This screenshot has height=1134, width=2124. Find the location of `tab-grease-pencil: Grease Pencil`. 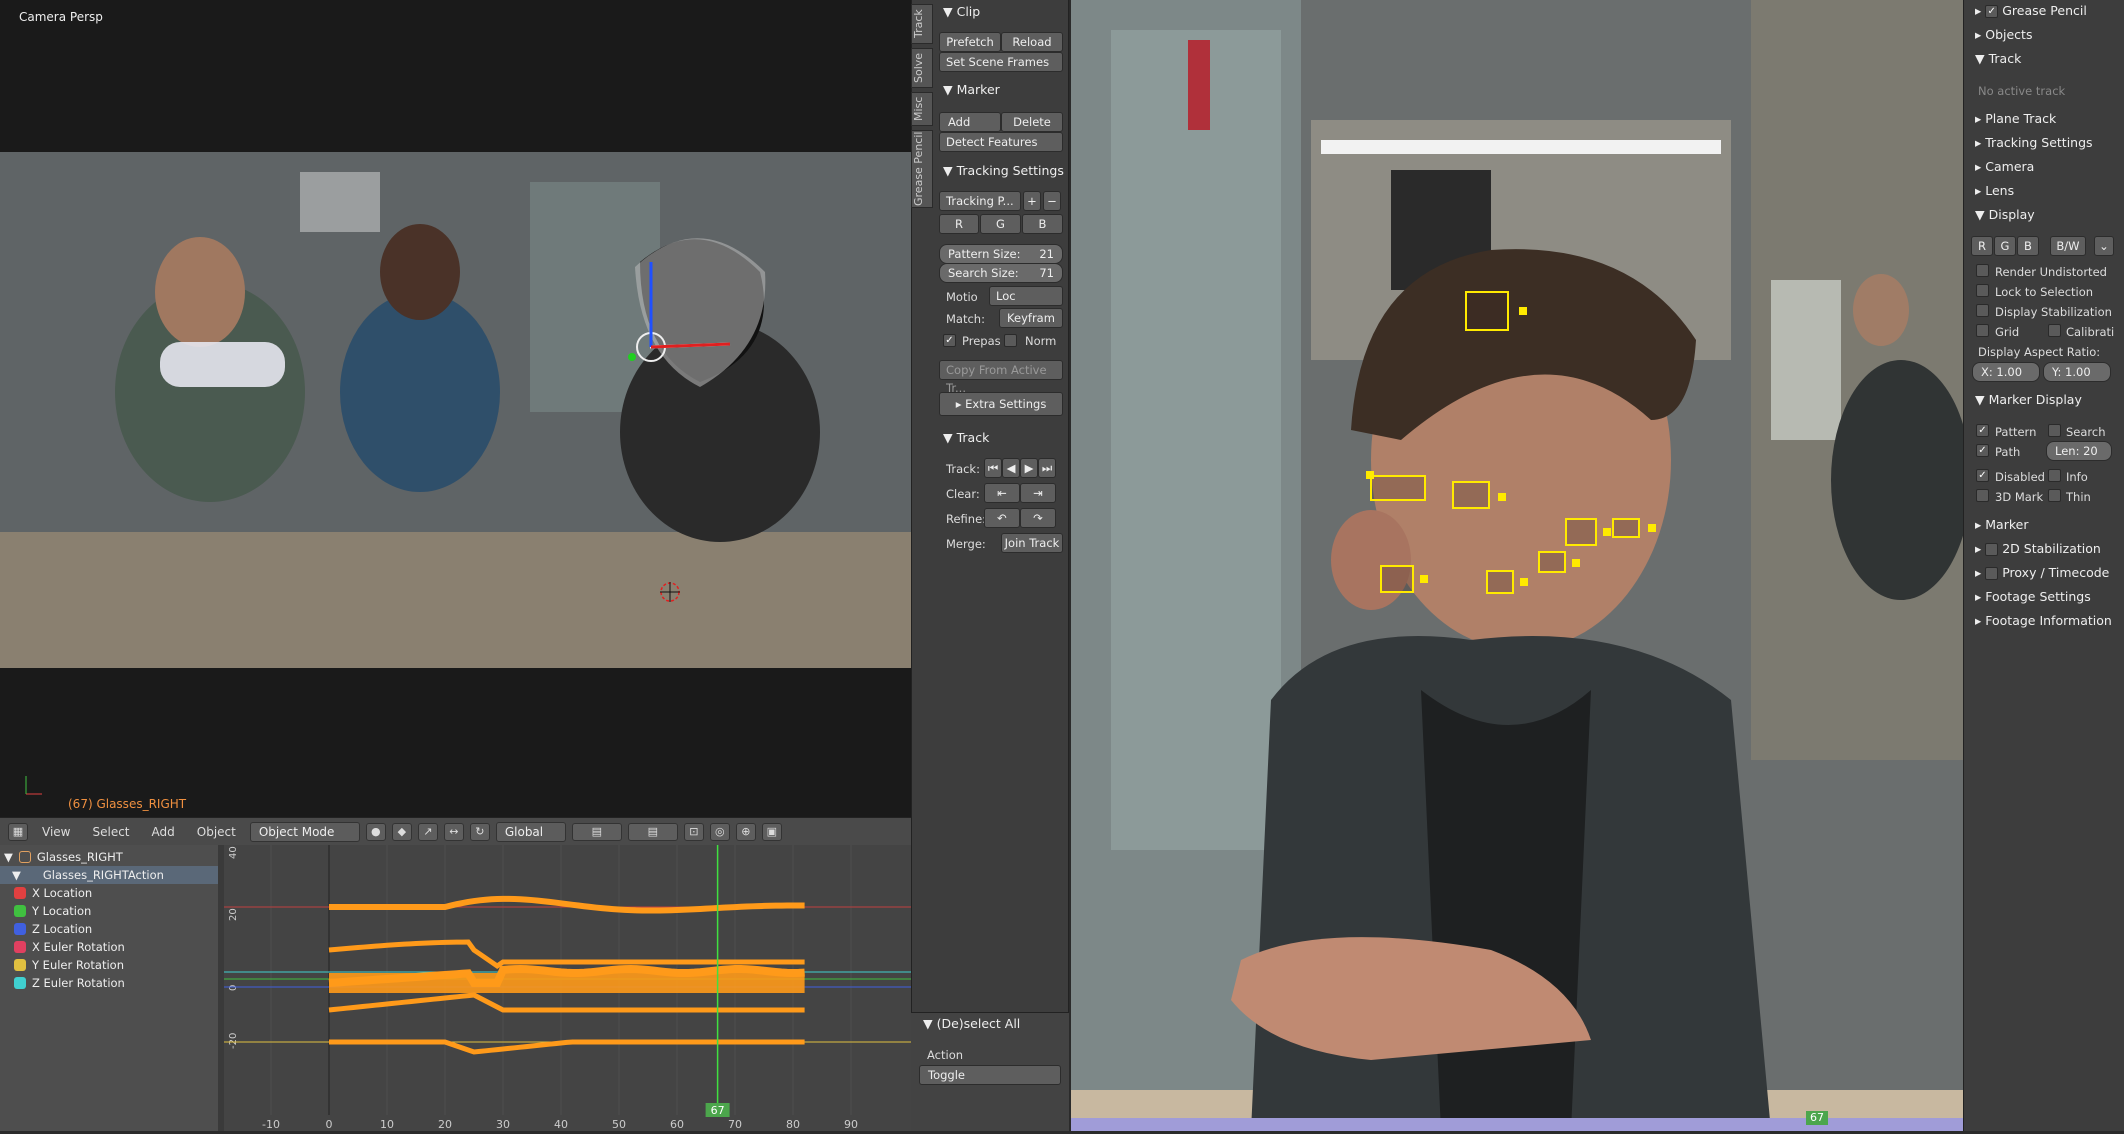

tab-grease-pencil: Grease Pencil is located at coordinates (922, 169).